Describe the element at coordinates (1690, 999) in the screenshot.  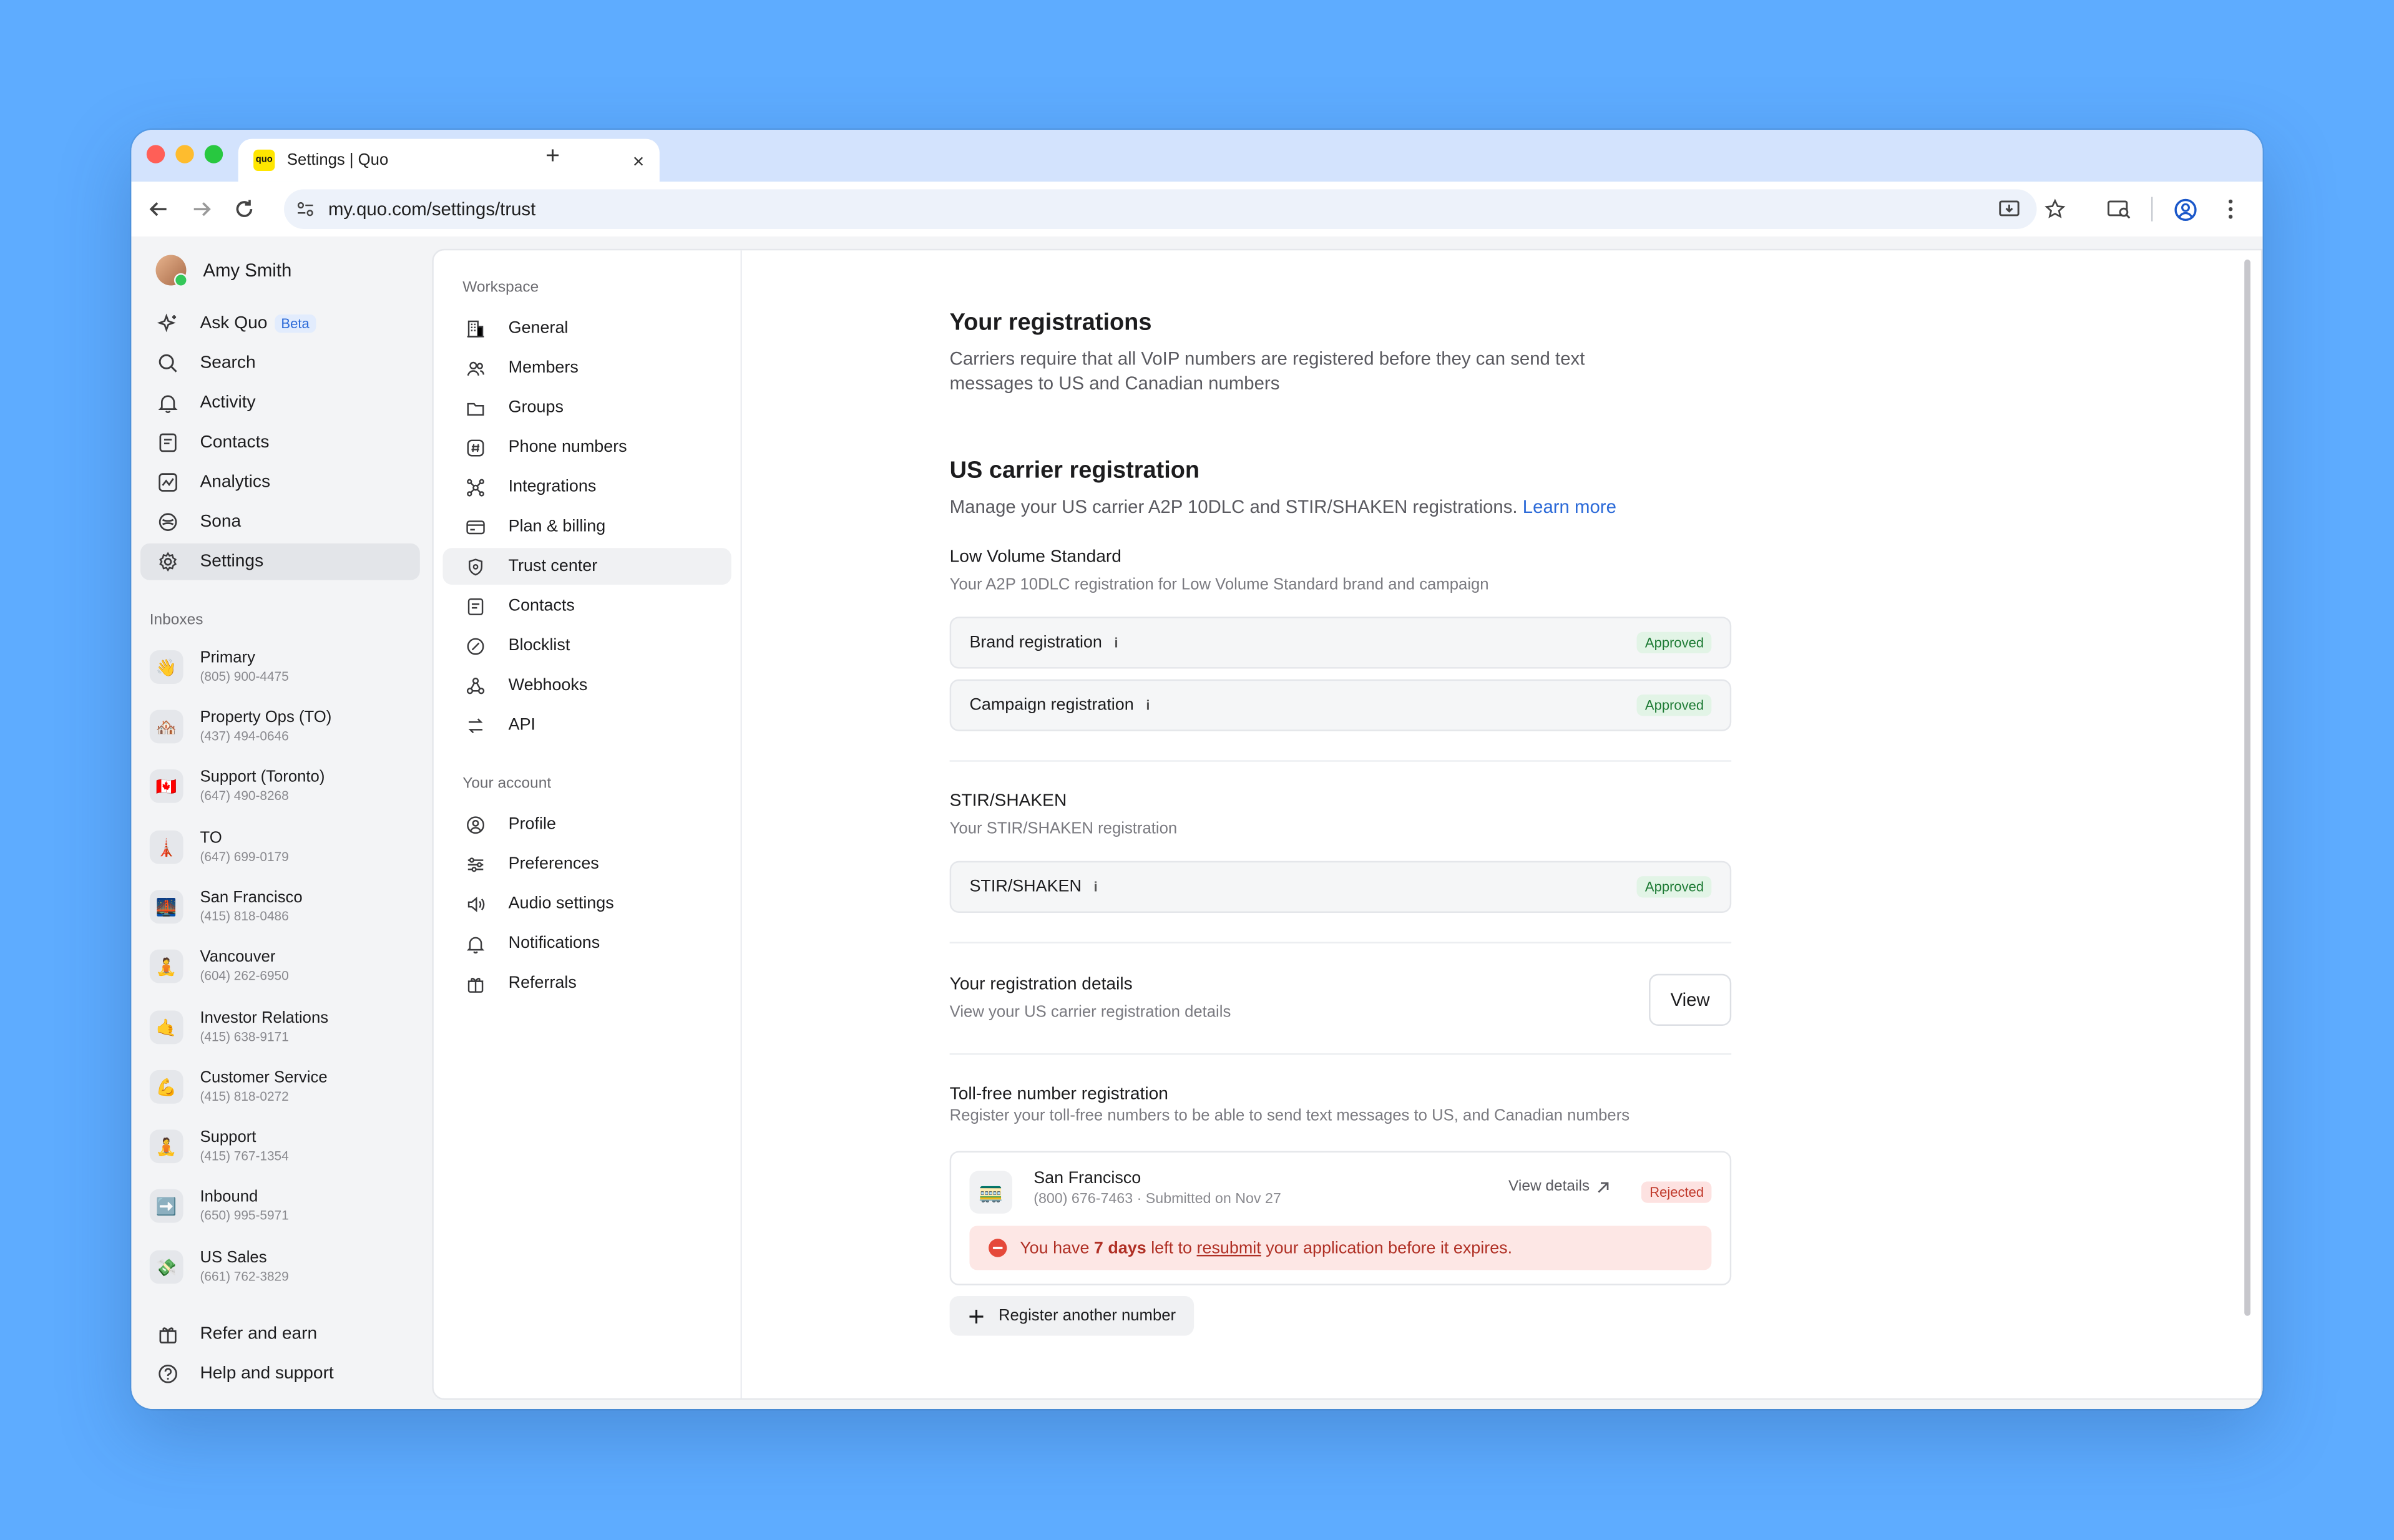
I see `view-button: View` at that location.